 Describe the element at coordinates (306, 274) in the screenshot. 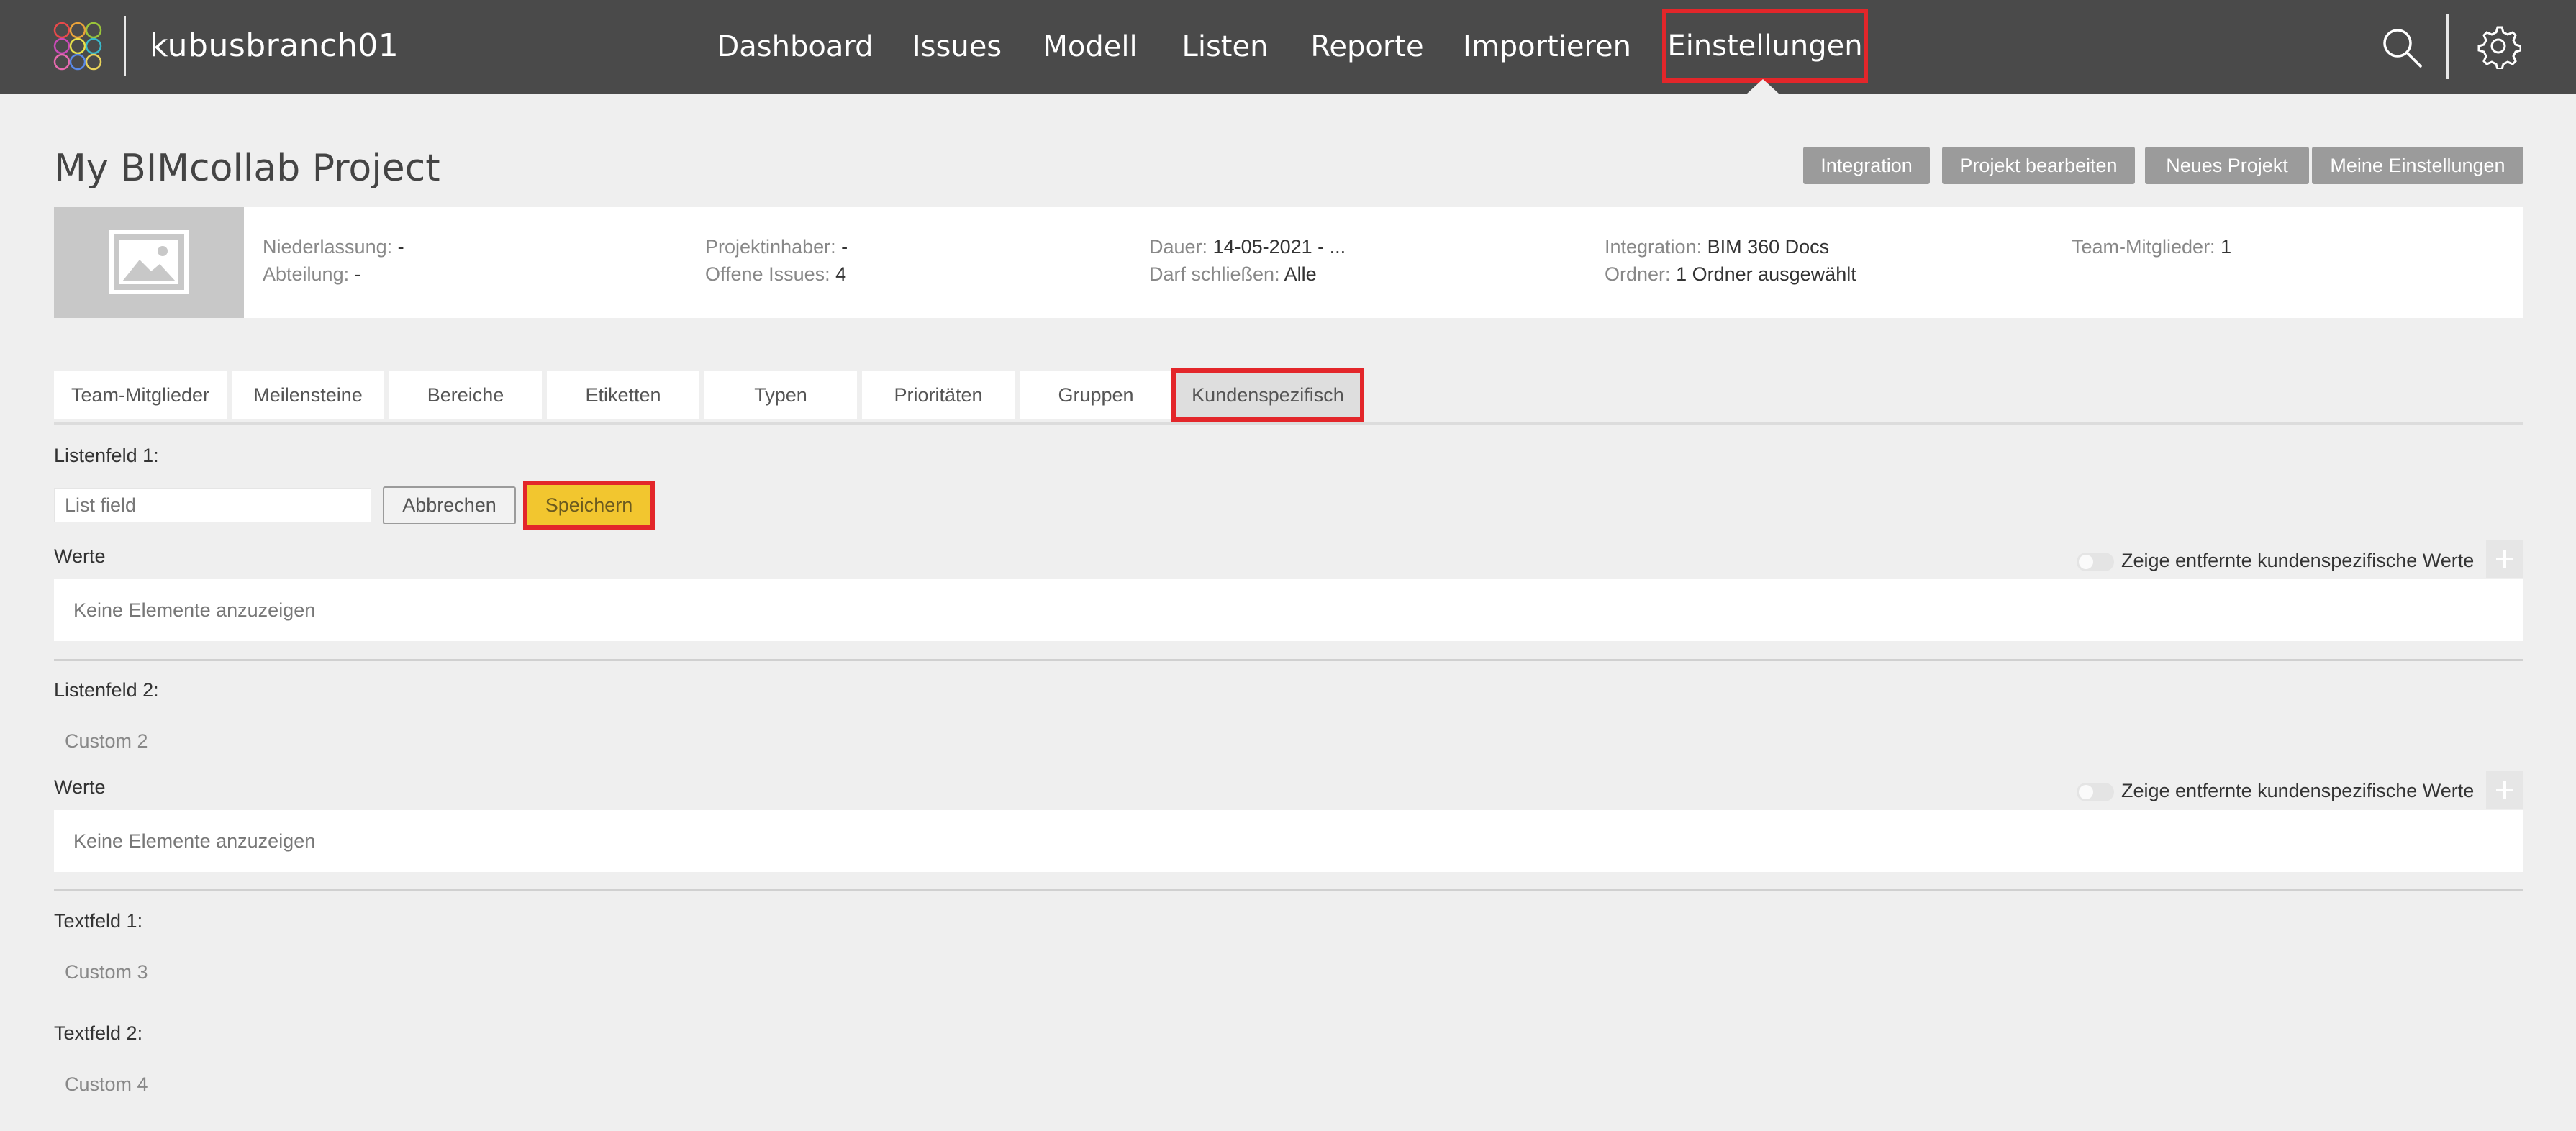

I see `label-abteilung: Abteilung:` at that location.